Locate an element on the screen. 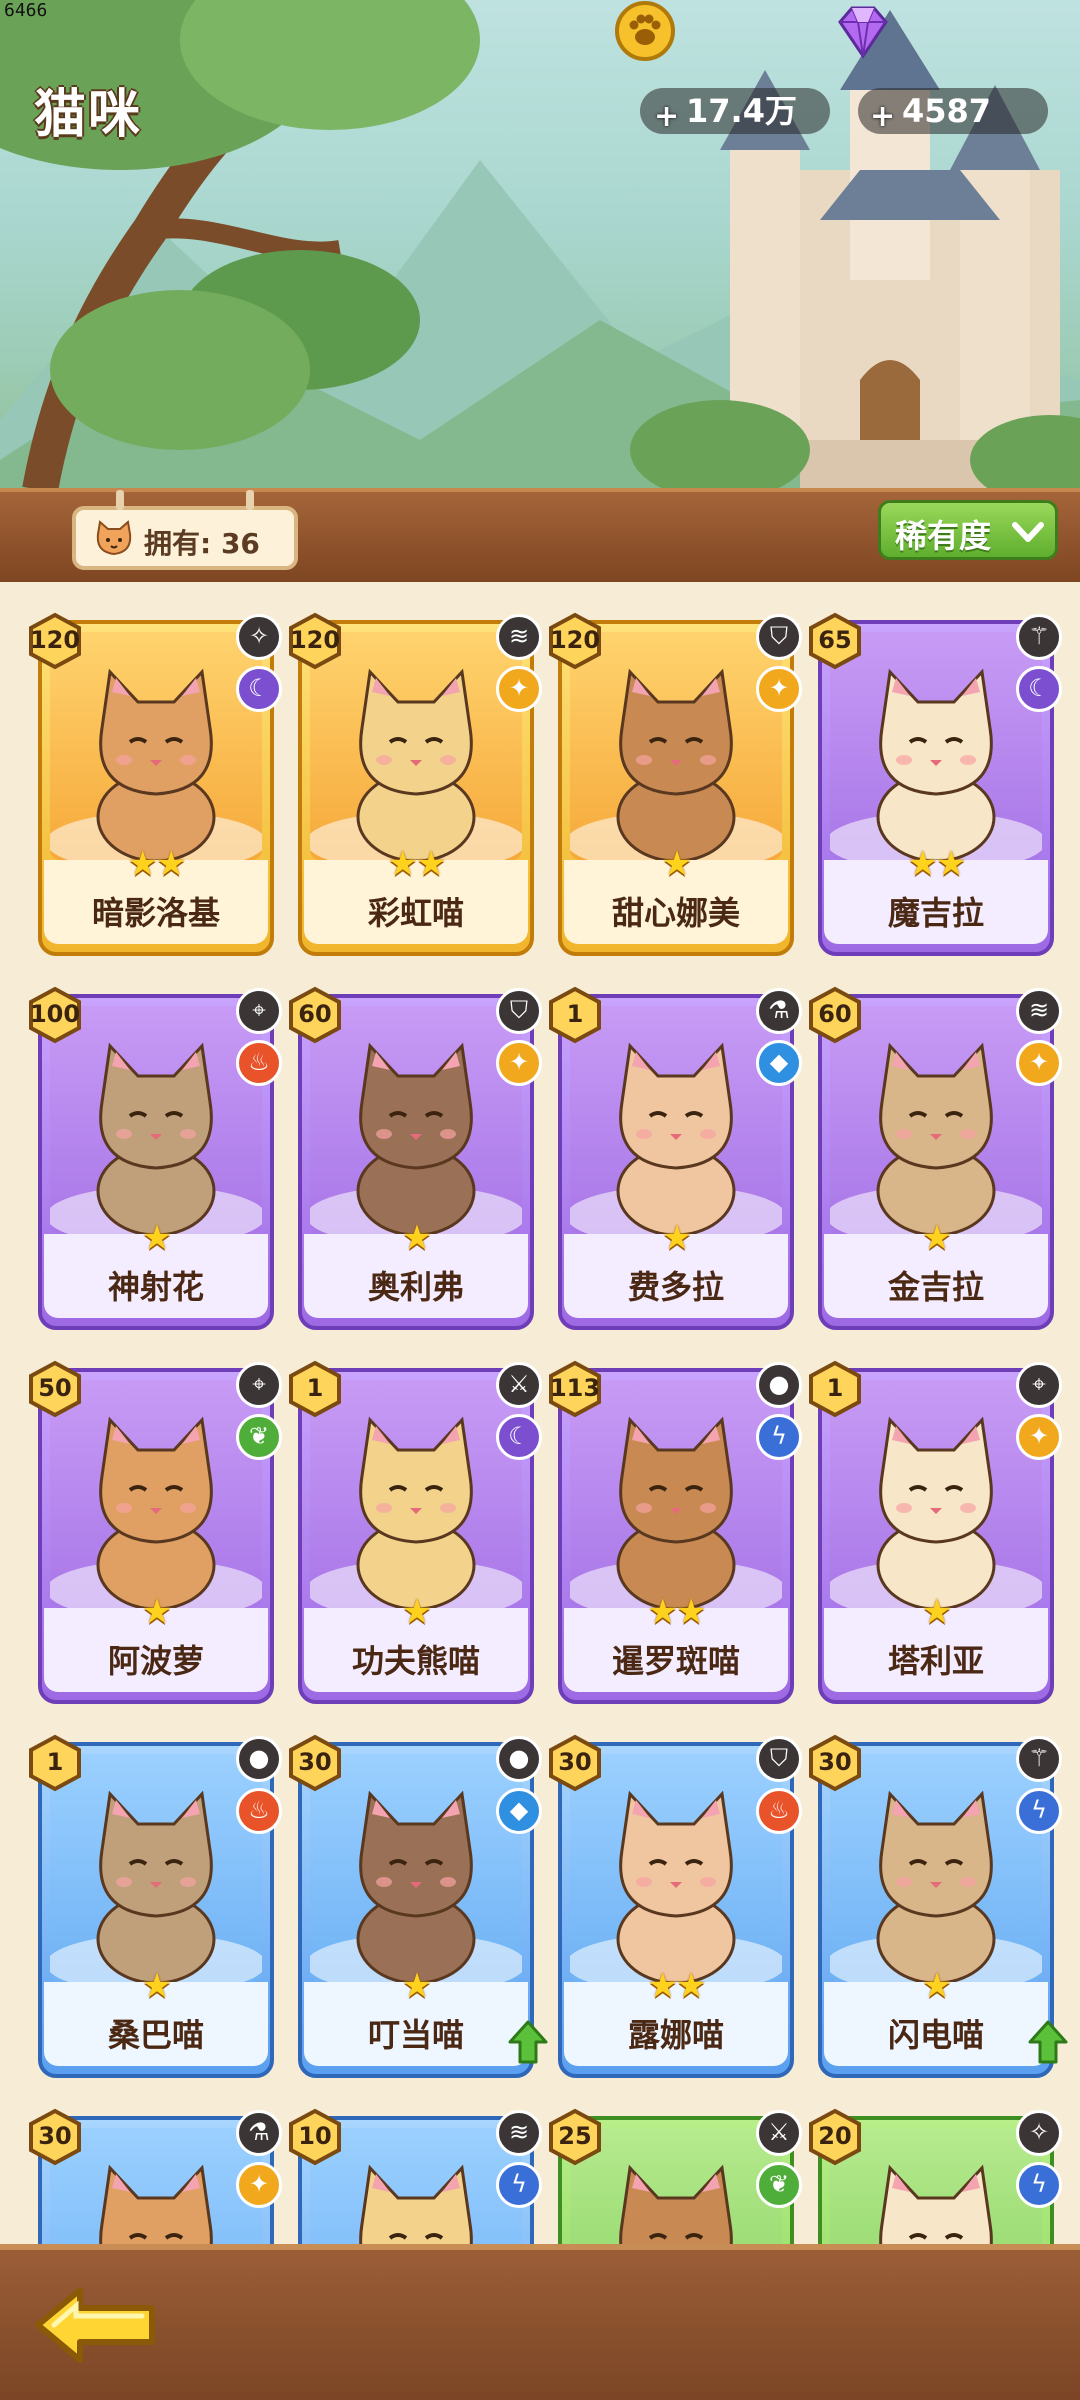 This screenshot has height=2400, width=1080. level-value: 60 is located at coordinates (315, 1014).